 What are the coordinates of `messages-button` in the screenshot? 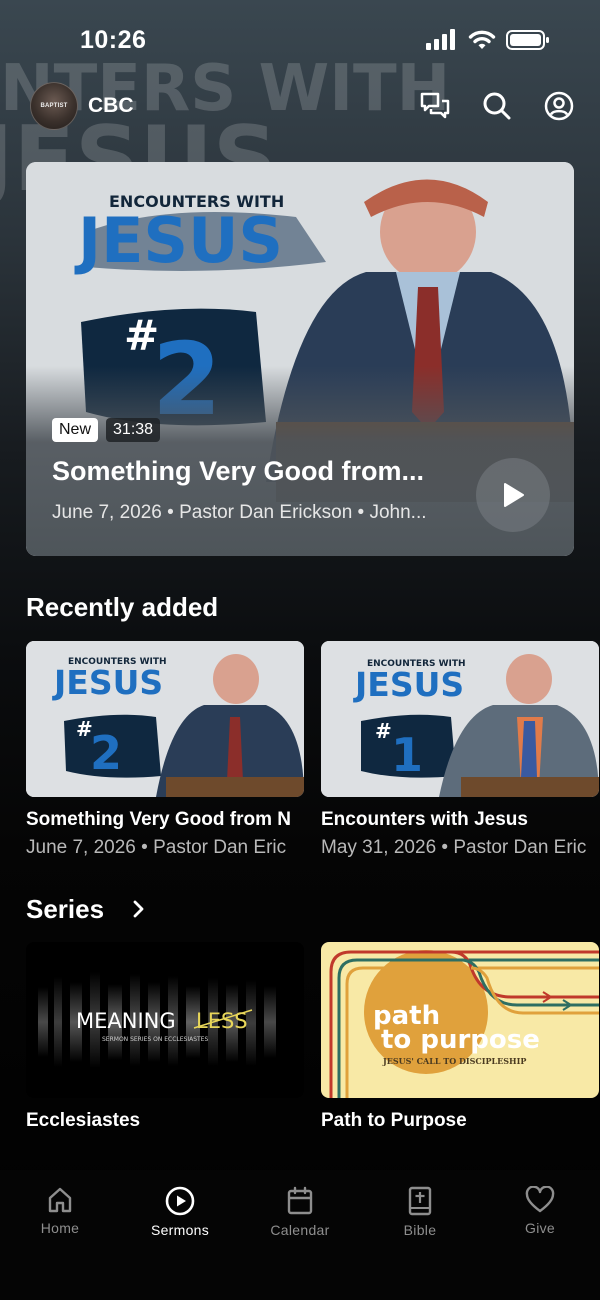 It's located at (435, 106).